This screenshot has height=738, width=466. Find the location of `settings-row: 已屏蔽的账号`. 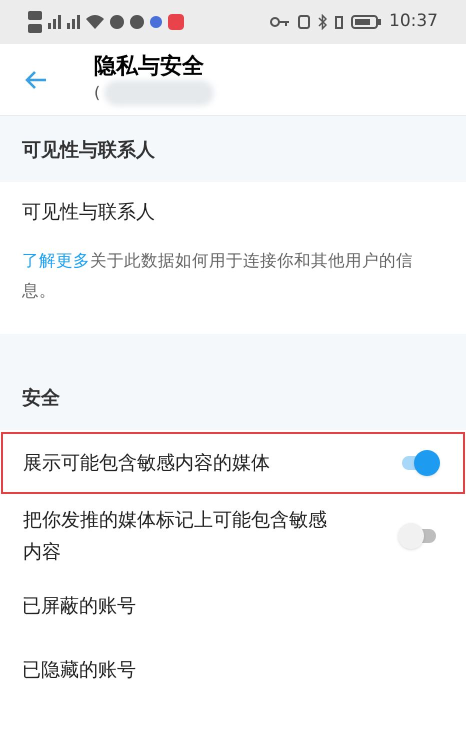

settings-row: 已屏蔽的账号 is located at coordinates (233, 606).